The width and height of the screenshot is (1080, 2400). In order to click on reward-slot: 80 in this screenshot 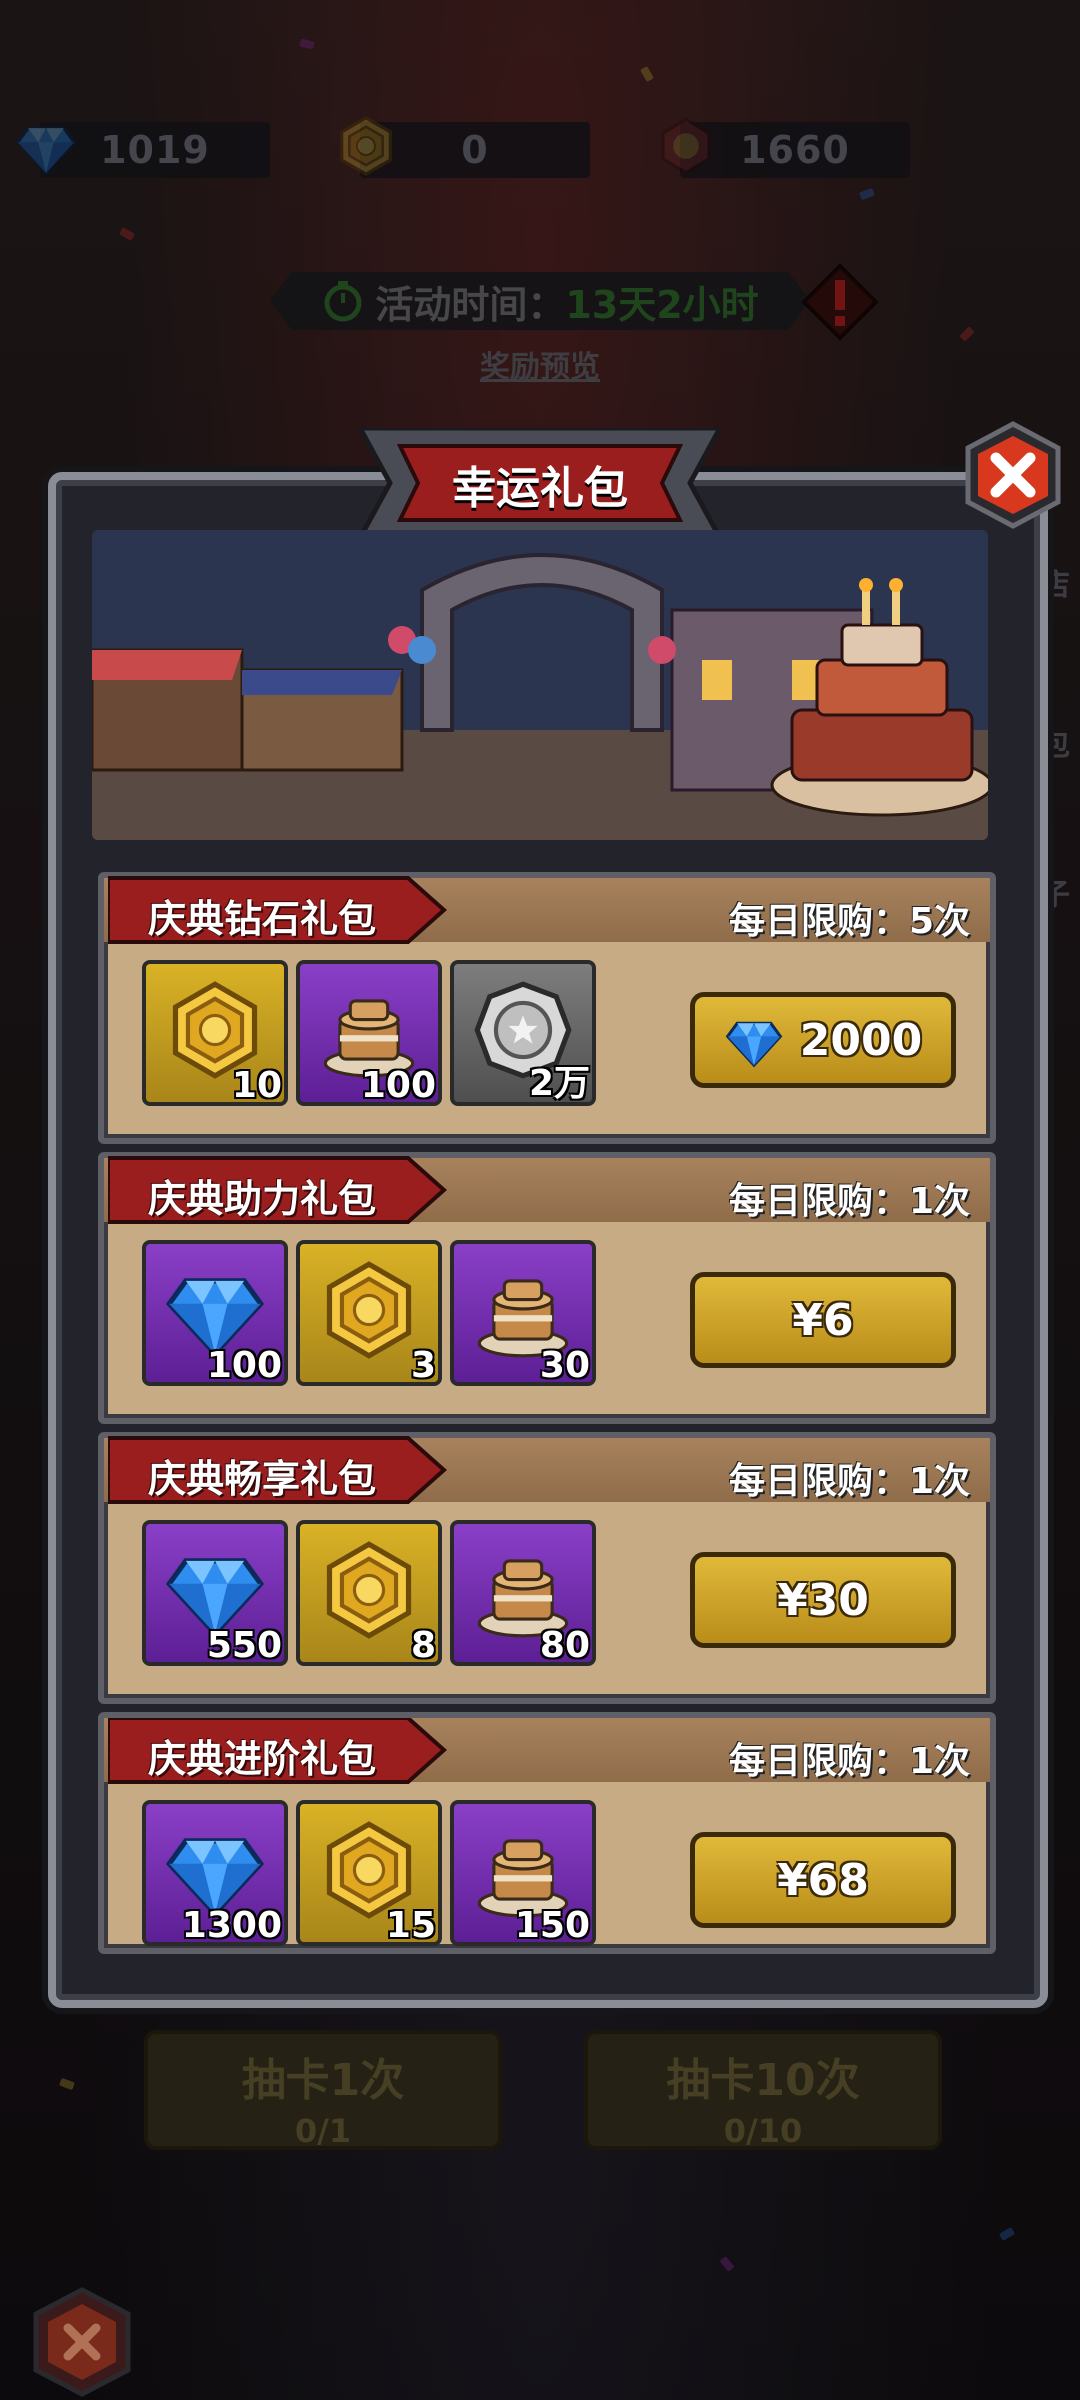, I will do `click(523, 1593)`.